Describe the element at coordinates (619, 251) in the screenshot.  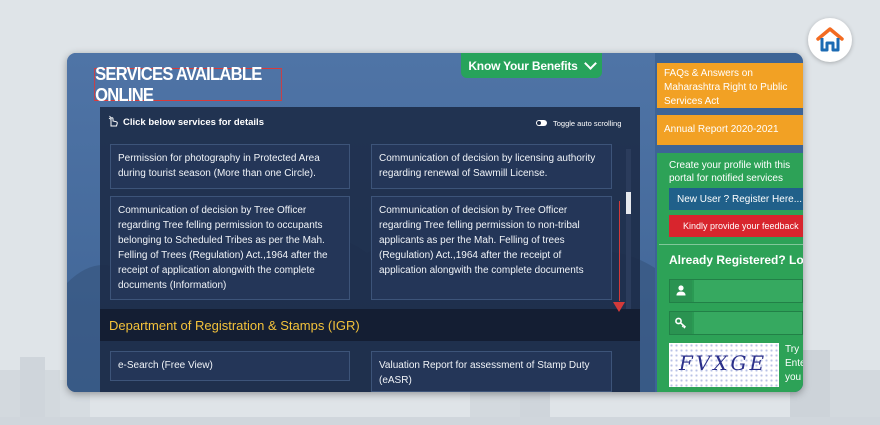
I see `scroll-annotation-arrow` at that location.